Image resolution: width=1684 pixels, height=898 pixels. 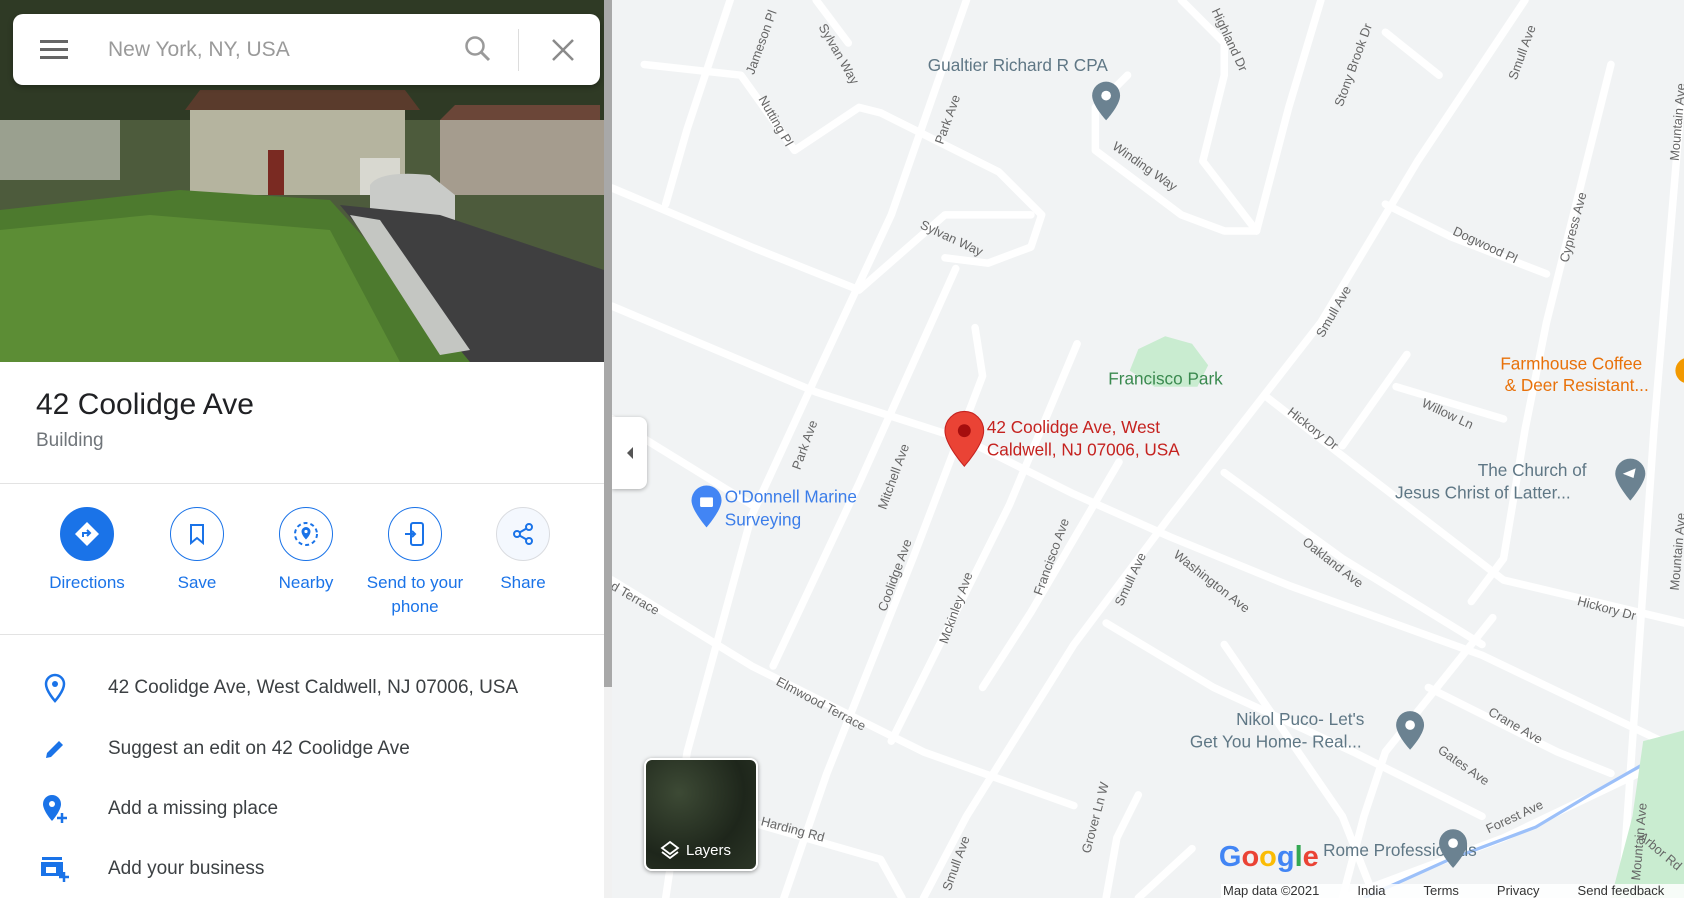 I want to click on collapse-panel-button, so click(x=629, y=453).